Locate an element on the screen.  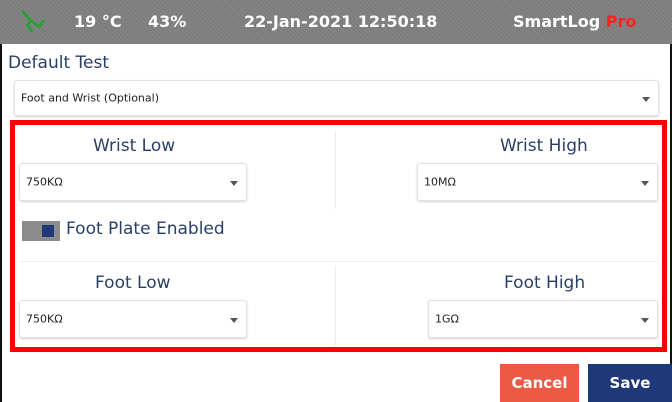
save-button: Save is located at coordinates (630, 383).